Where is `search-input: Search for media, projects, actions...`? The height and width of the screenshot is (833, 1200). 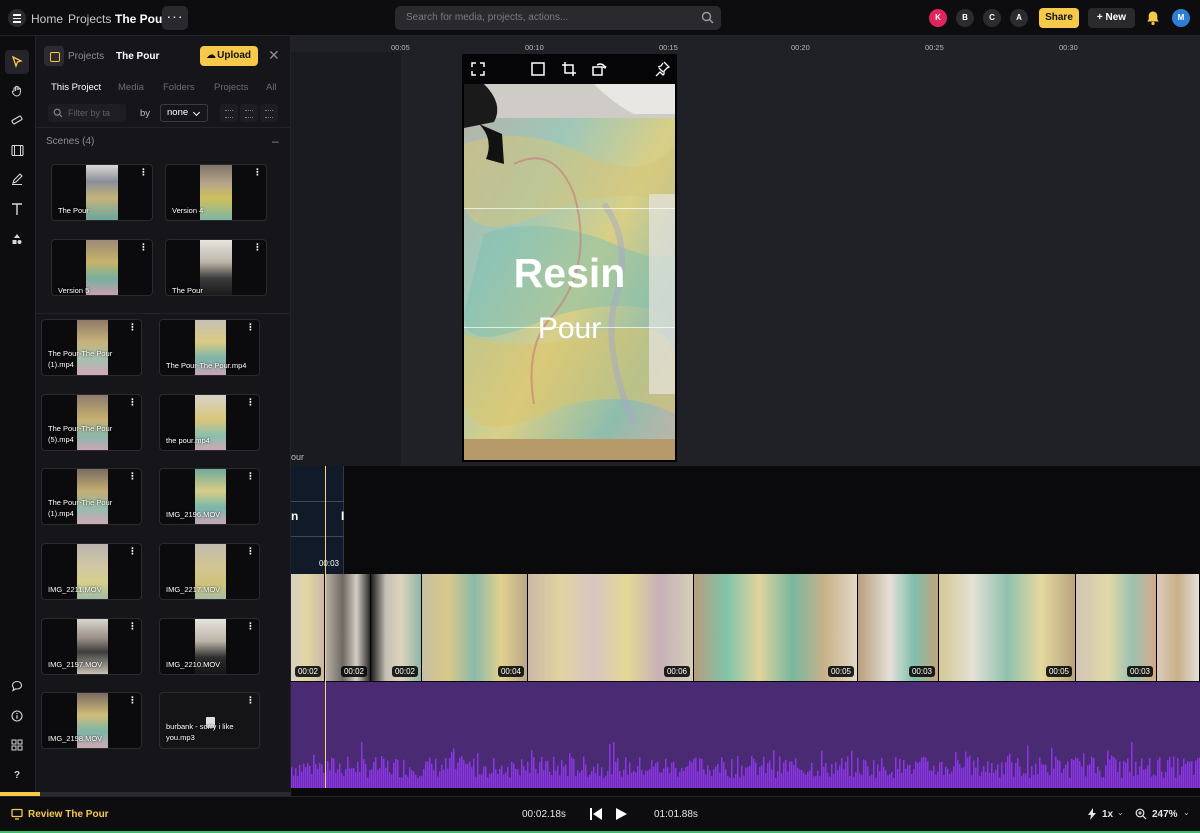 search-input: Search for media, projects, actions... is located at coordinates (558, 18).